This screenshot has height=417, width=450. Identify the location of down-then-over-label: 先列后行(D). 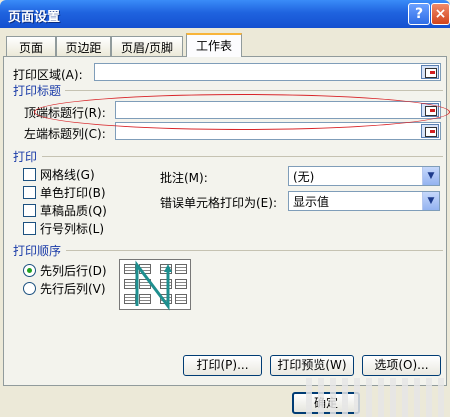
(73, 271).